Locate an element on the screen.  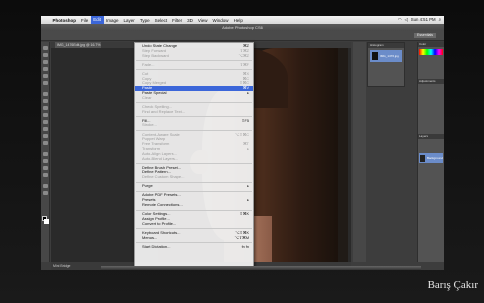
menu-item-label: Purge is located at coordinates (147, 186).